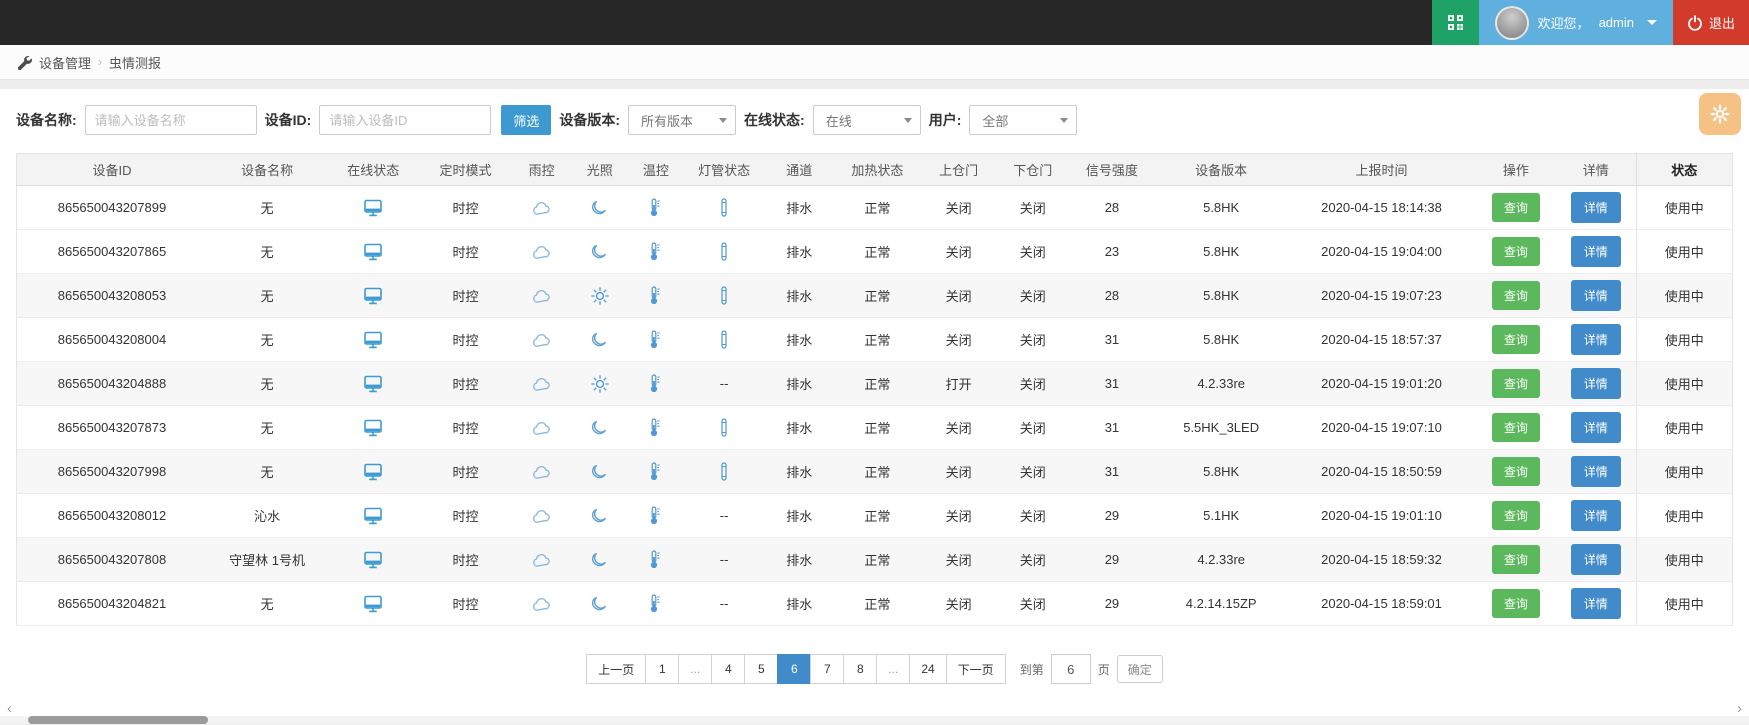  What do you see at coordinates (728, 669) in the screenshot?
I see `page-button-4: 4` at bounding box center [728, 669].